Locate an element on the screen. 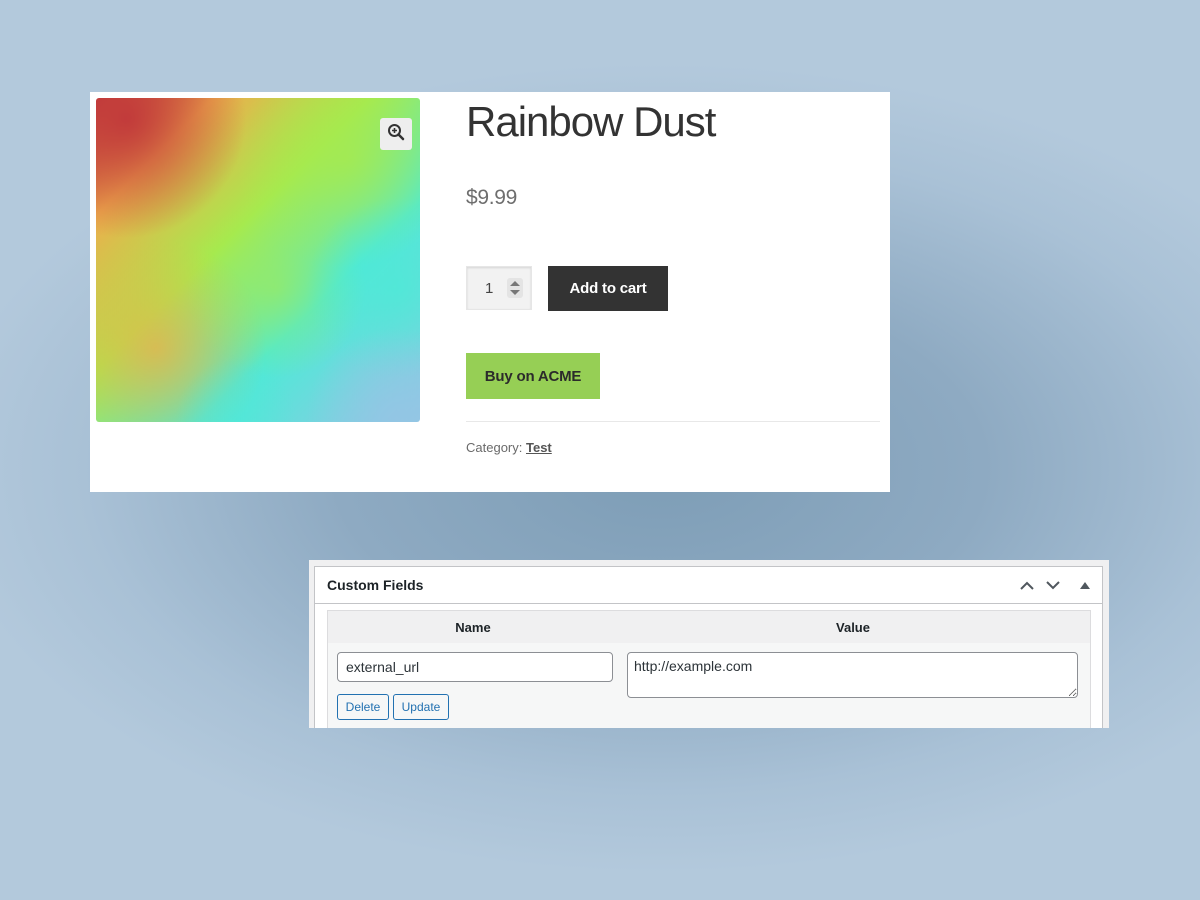 The image size is (1200, 900). triangle-up-icon is located at coordinates (1085, 585).